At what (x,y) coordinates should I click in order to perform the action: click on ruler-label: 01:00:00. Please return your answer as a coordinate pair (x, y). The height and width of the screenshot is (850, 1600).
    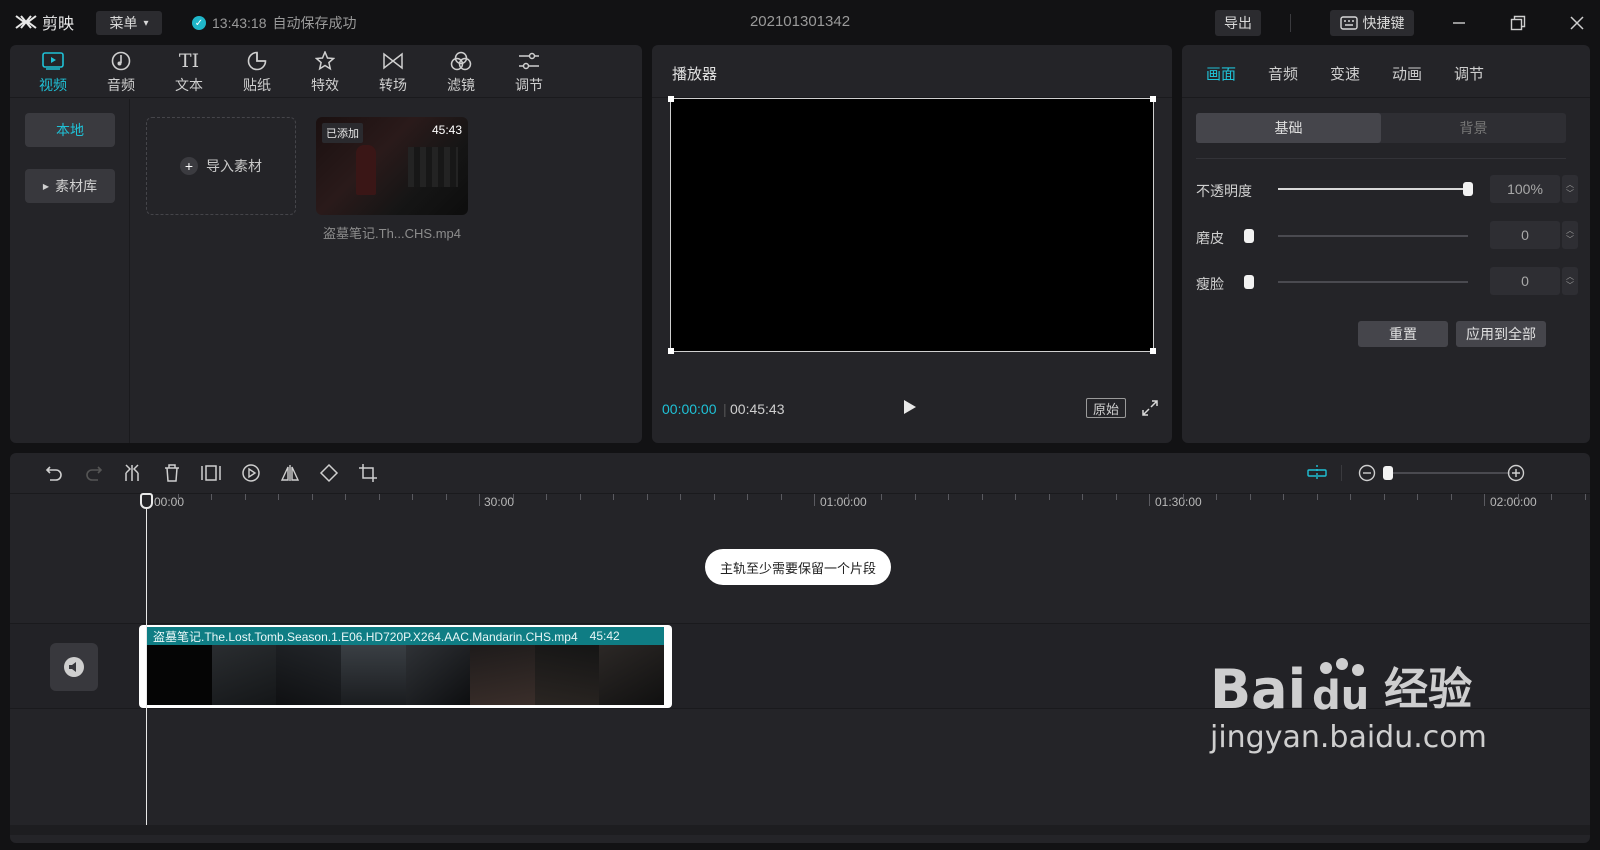
    Looking at the image, I should click on (843, 502).